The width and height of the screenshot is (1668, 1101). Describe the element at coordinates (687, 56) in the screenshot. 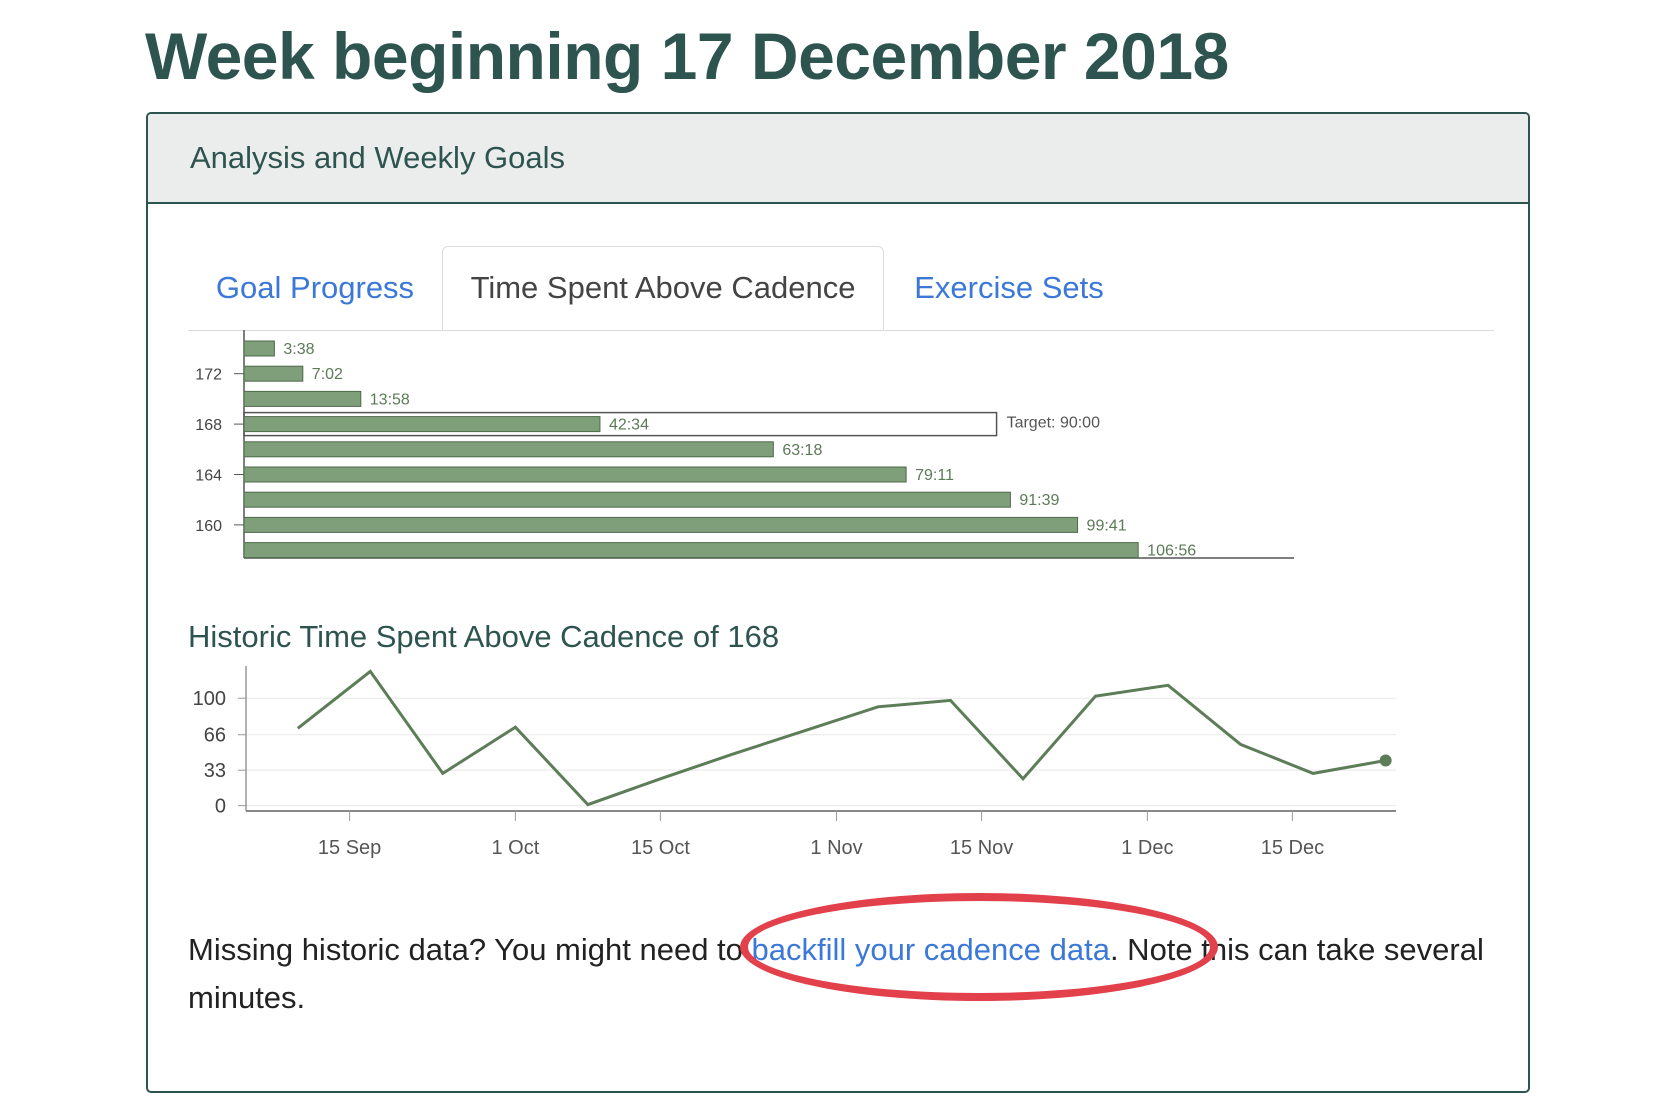

I see `page-title: Week beginning 17 December 2018` at that location.